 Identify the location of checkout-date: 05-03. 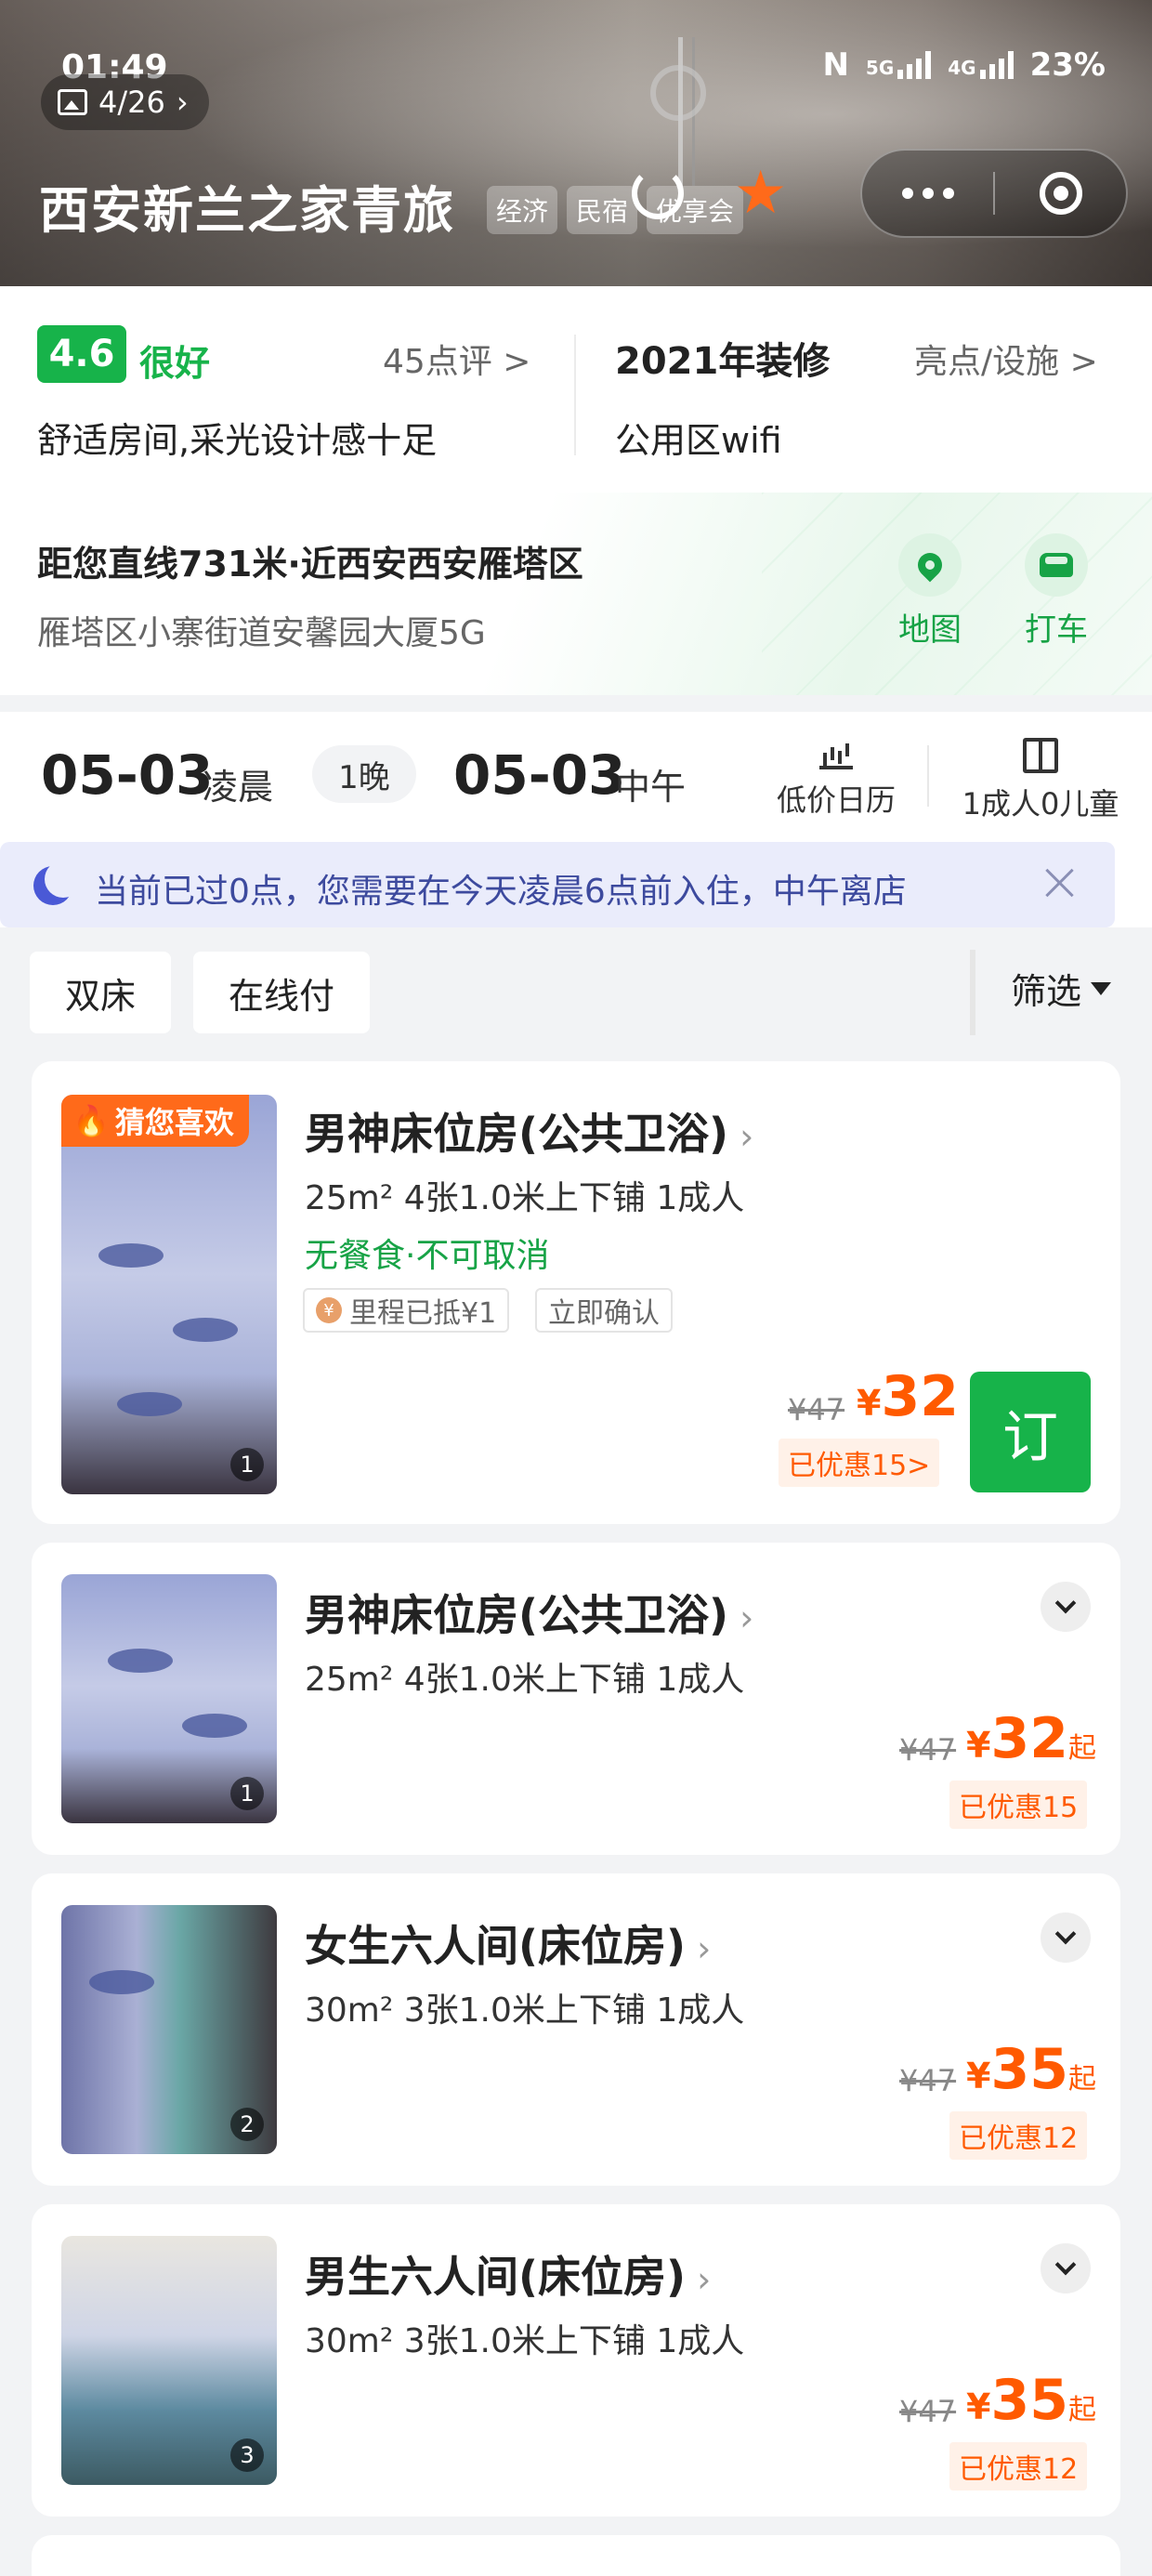
(539, 775).